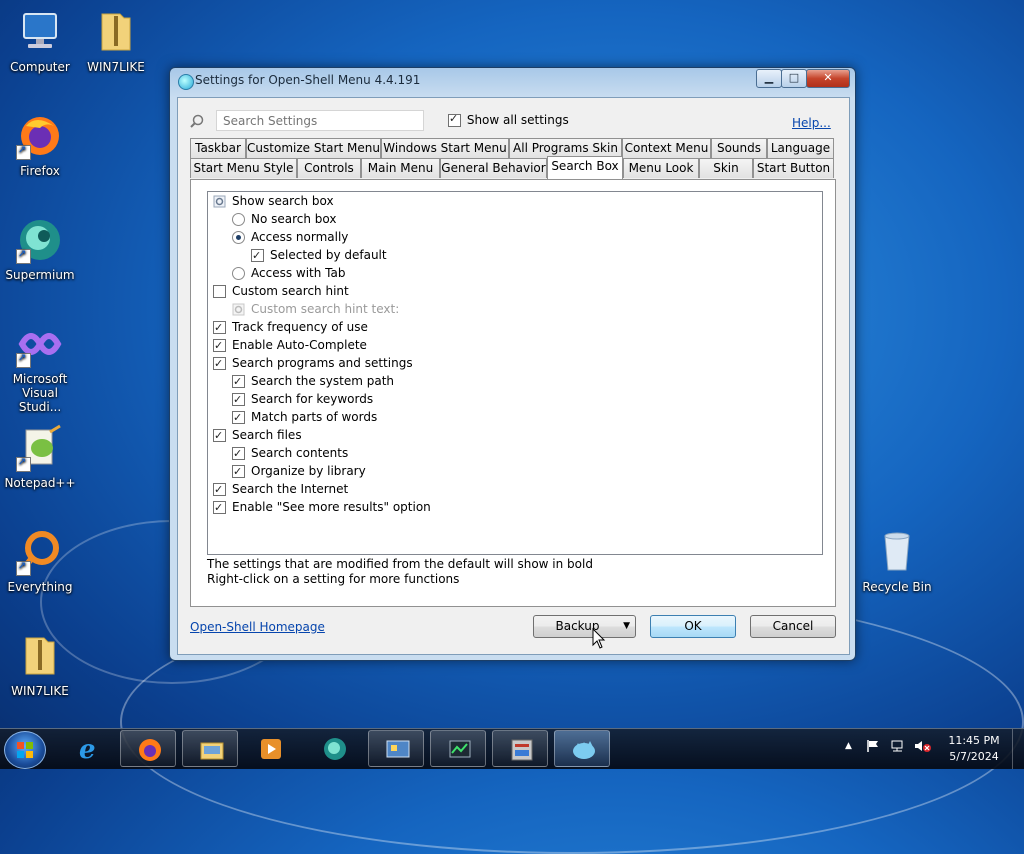  Describe the element at coordinates (290, 327) in the screenshot. I see `setting-track-frequency: Track frequency of use` at that location.